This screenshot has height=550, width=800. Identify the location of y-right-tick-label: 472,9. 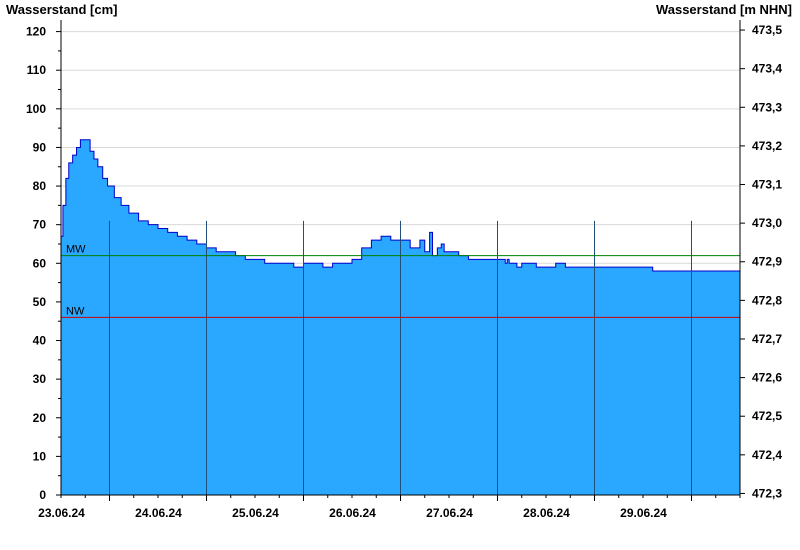
(767, 262).